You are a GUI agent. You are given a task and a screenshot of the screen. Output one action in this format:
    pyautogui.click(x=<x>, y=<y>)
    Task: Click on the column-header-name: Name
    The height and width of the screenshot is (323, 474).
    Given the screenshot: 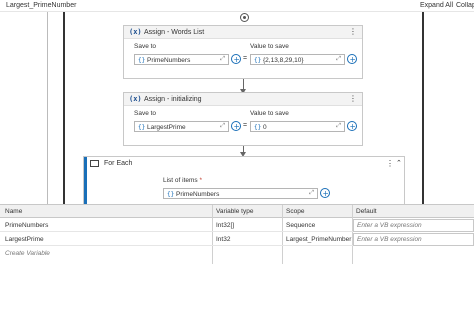 What is the action you would take?
    pyautogui.click(x=13, y=211)
    